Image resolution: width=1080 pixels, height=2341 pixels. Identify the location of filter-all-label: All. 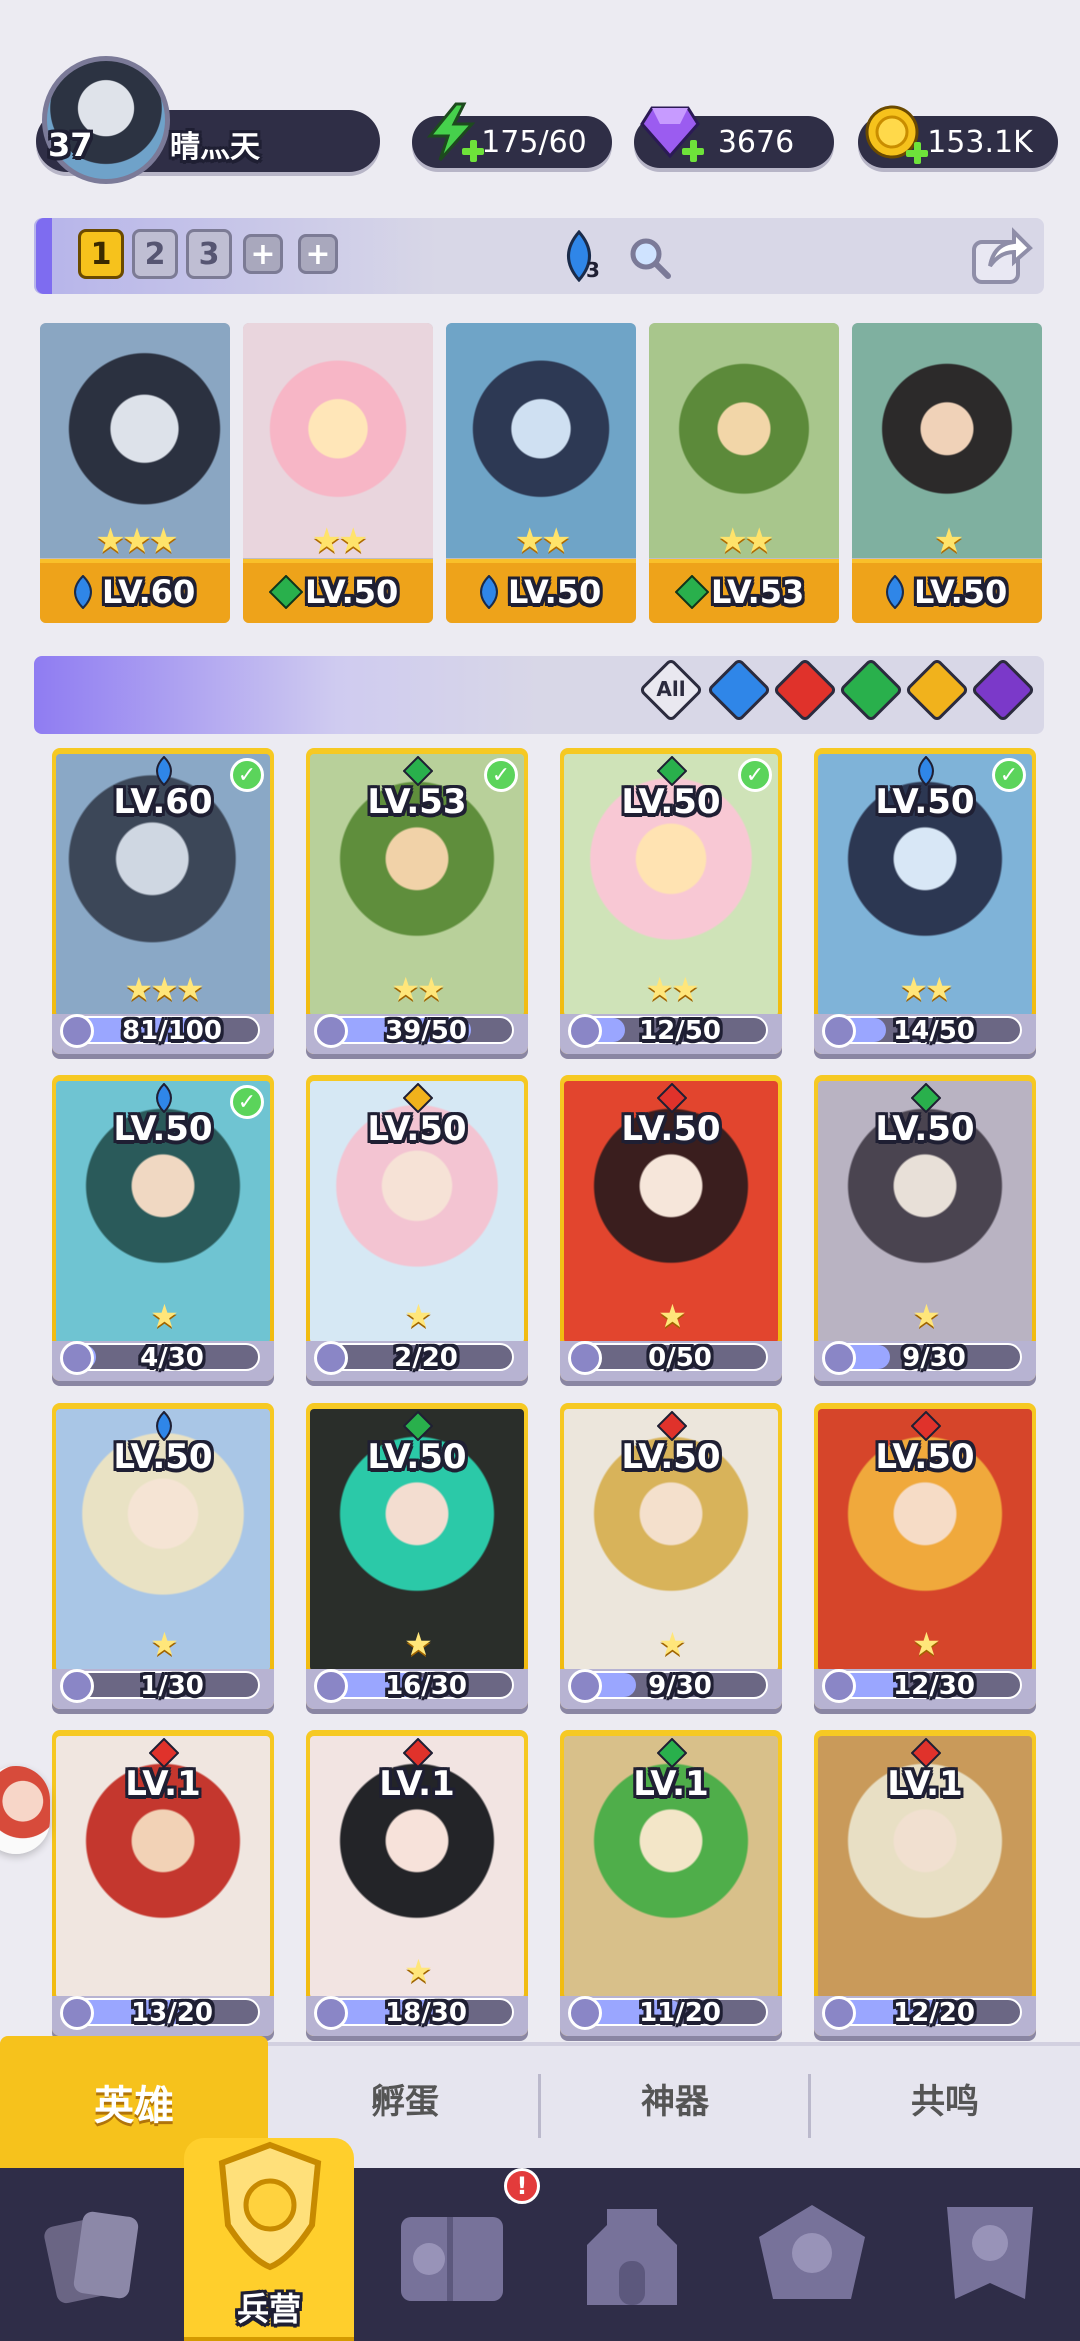
(671, 689).